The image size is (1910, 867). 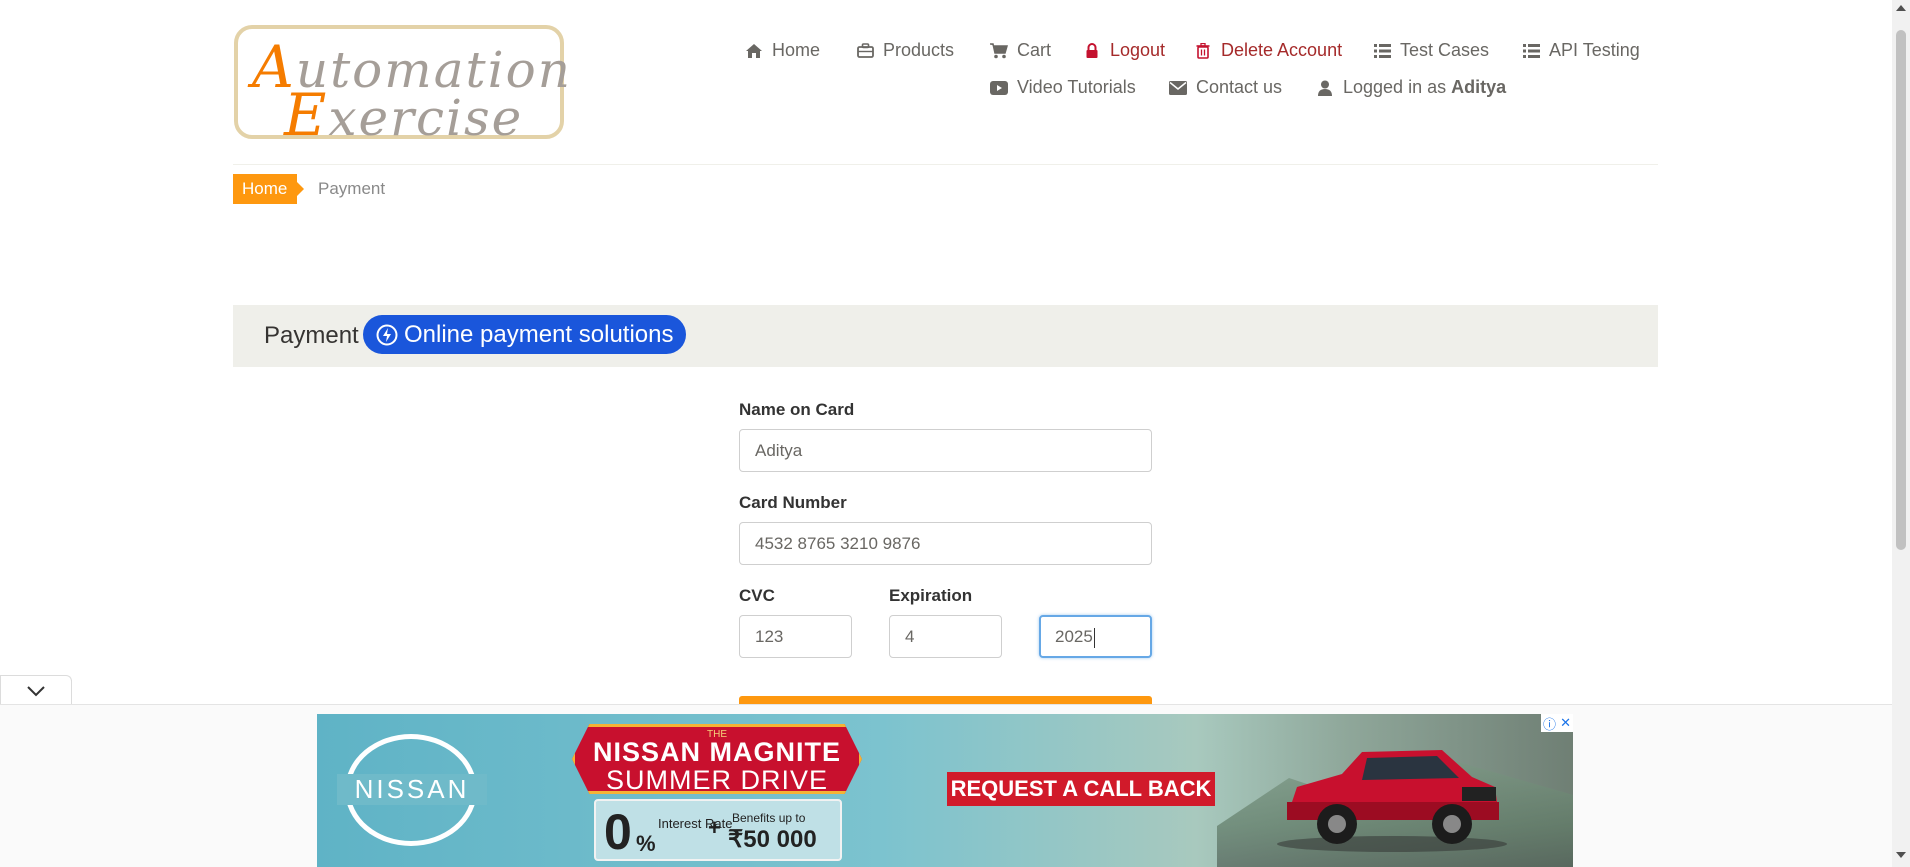 What do you see at coordinates (1124, 50) in the screenshot?
I see `nav-logout: Logout` at bounding box center [1124, 50].